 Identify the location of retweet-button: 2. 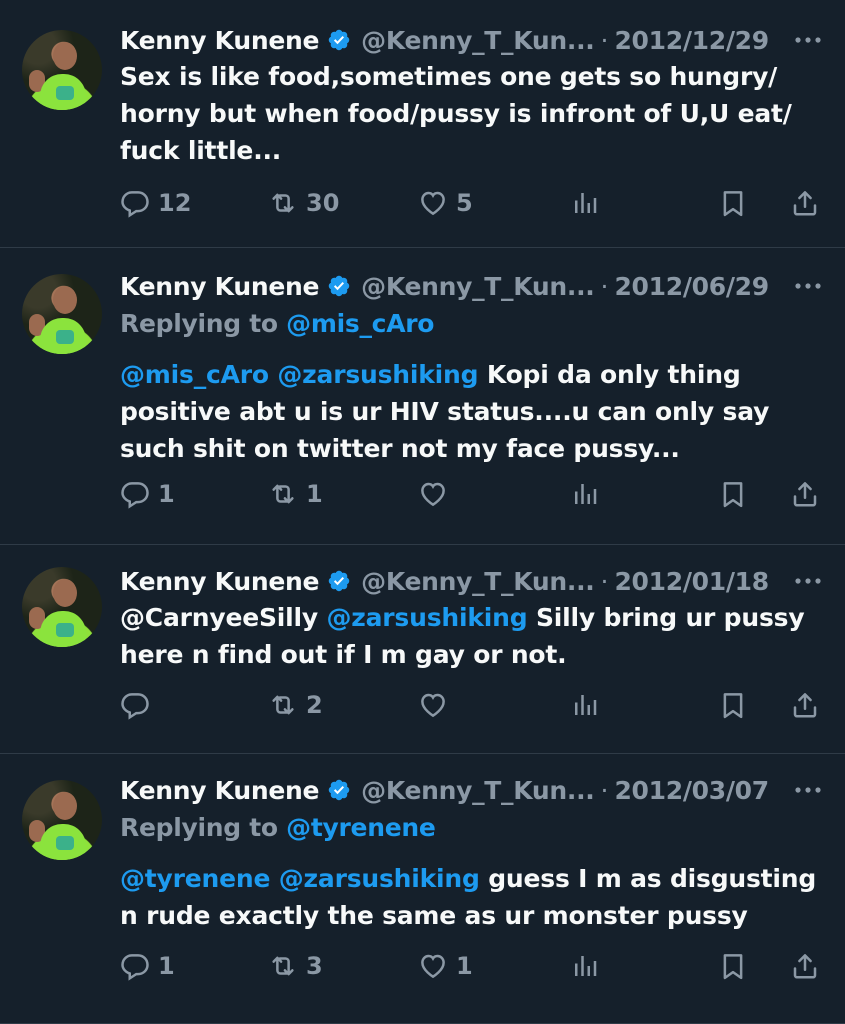
(295, 705).